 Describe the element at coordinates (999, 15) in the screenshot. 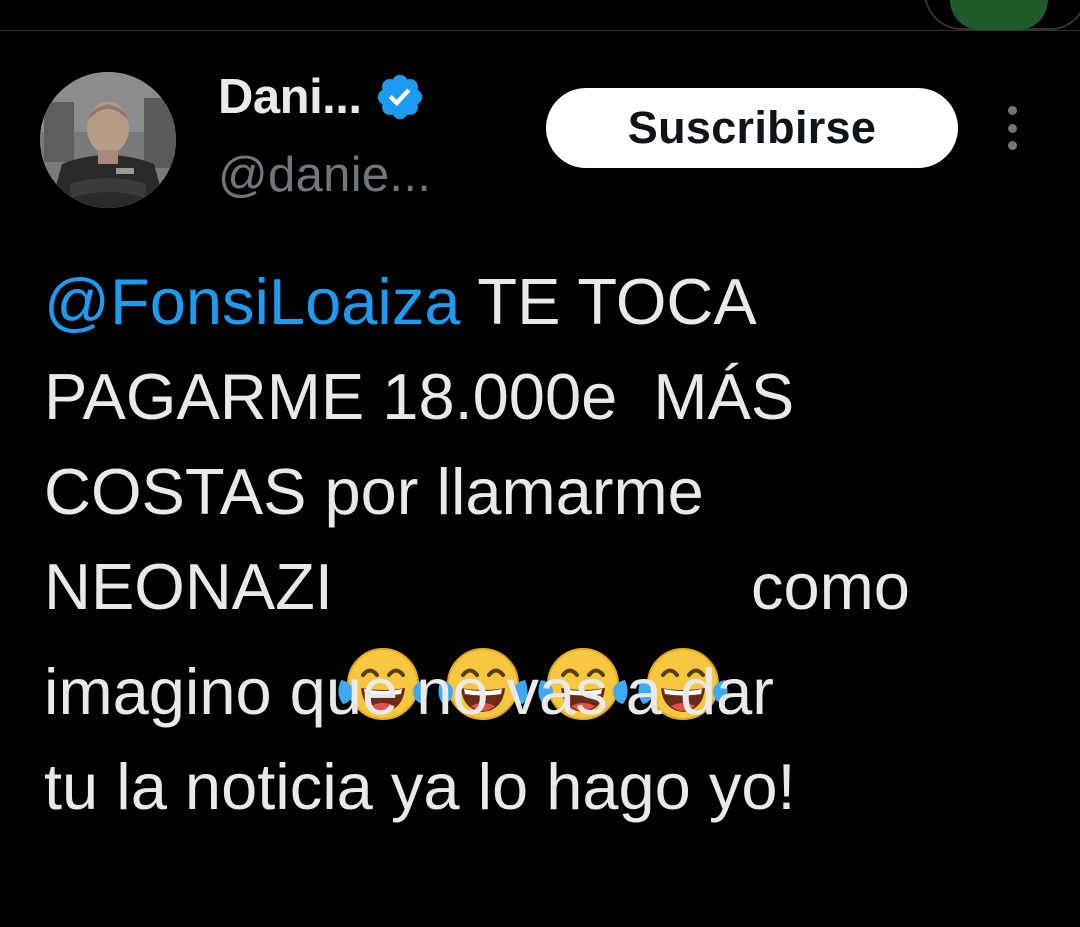

I see `top-nav-pill-highlight` at that location.